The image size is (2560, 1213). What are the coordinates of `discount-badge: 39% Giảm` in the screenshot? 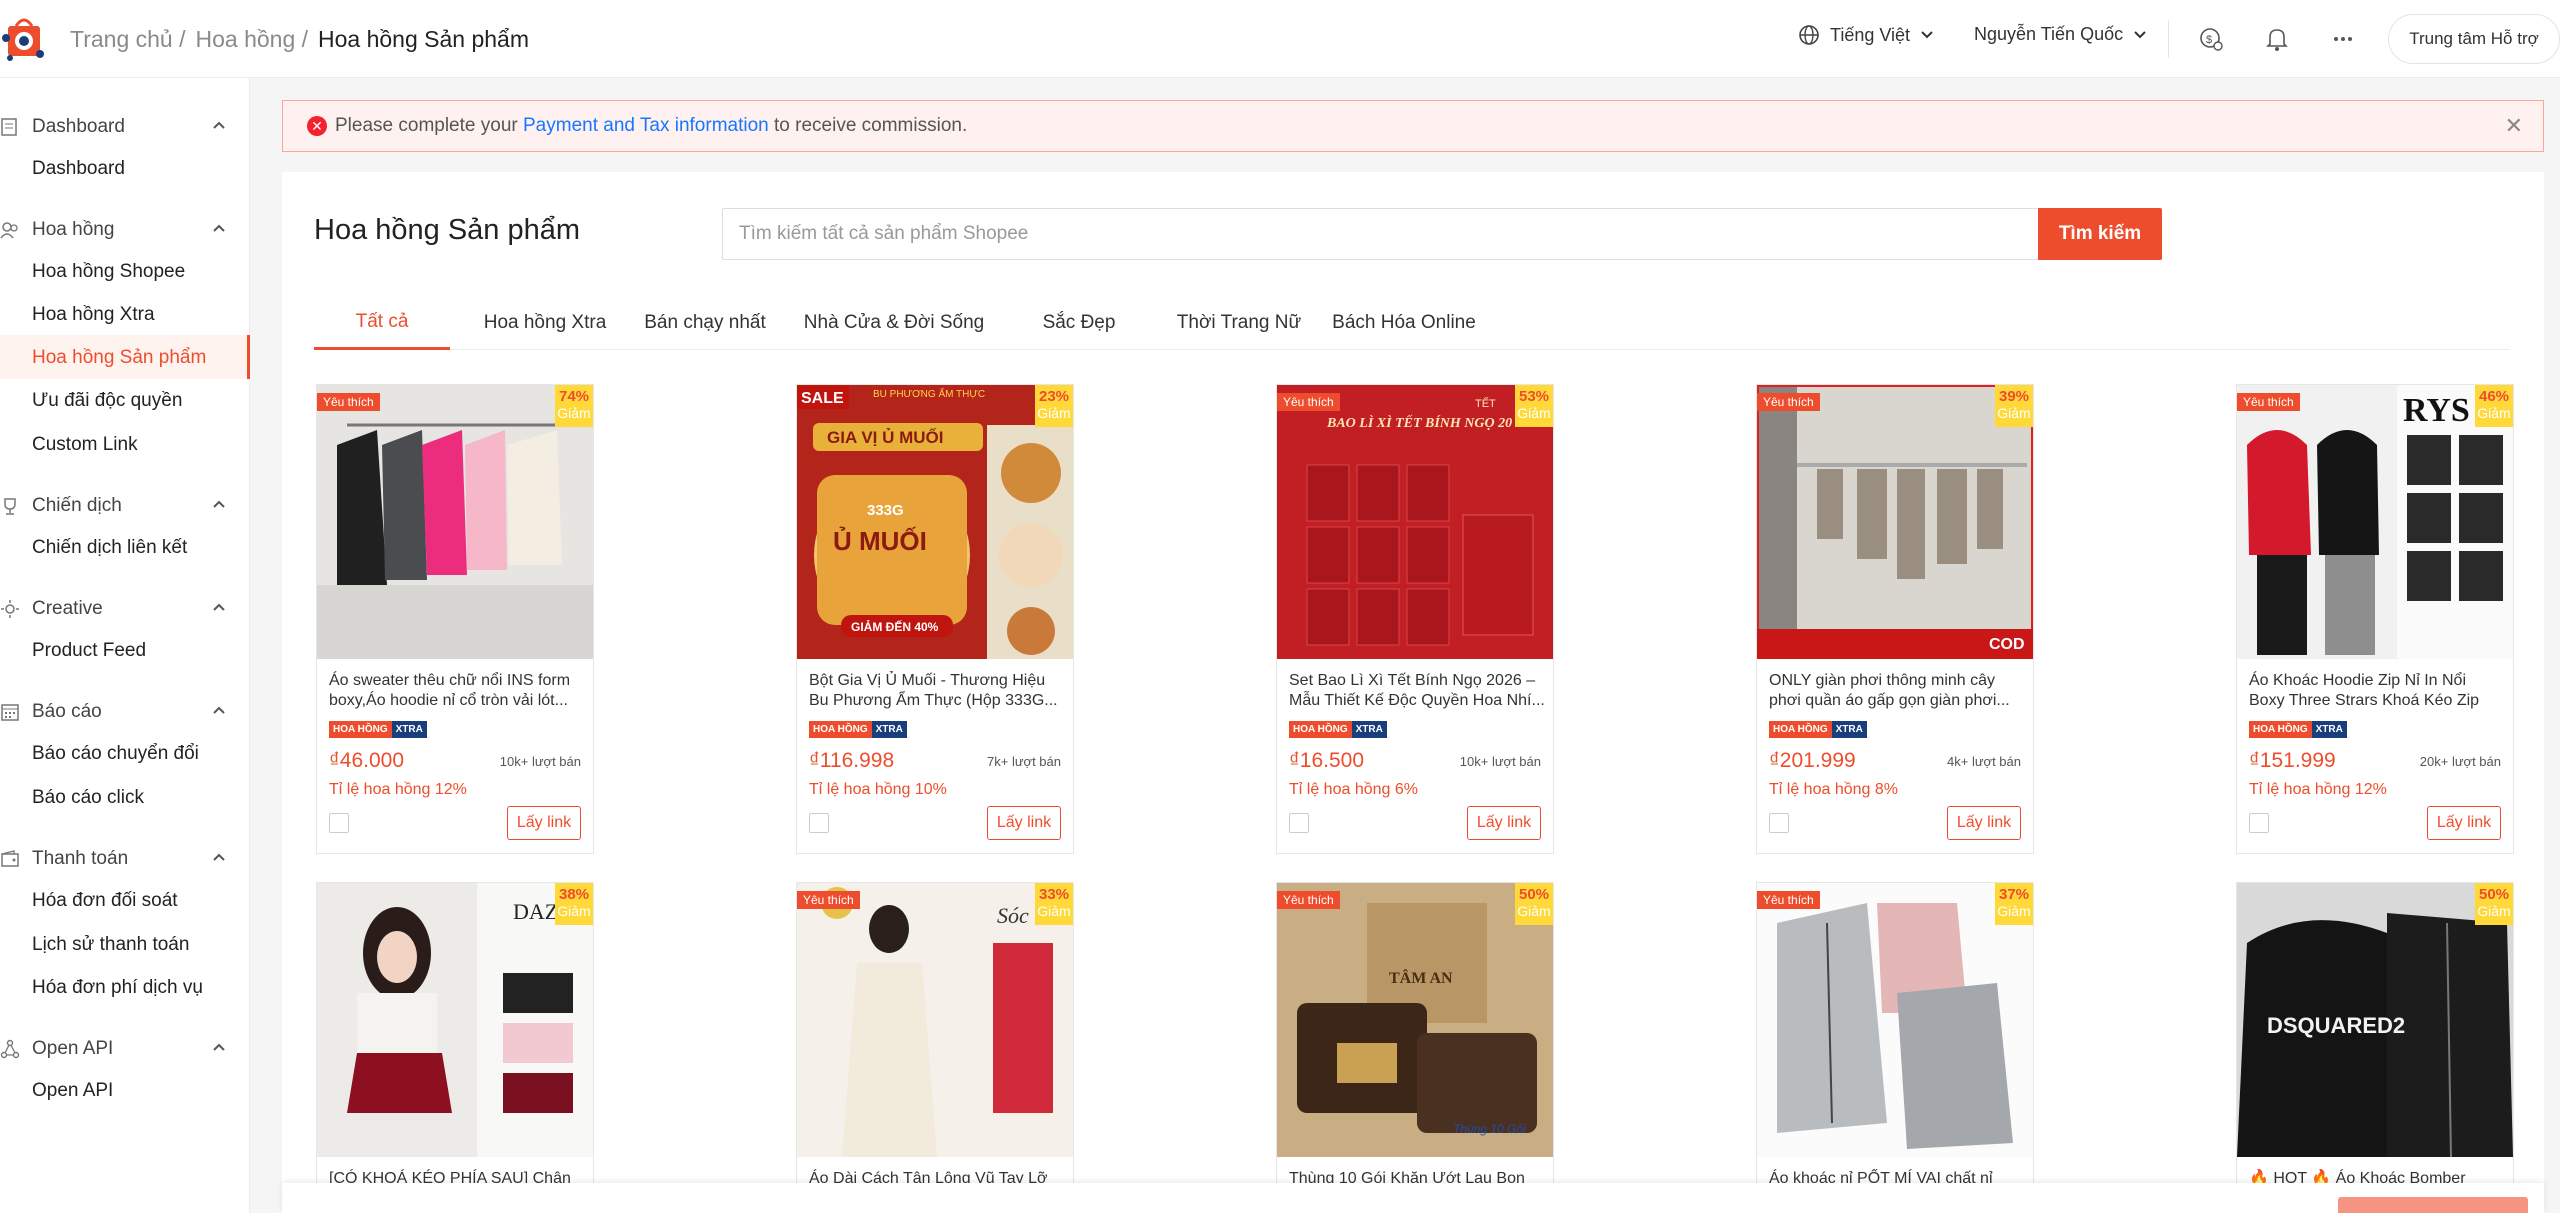 It's located at (2014, 406).